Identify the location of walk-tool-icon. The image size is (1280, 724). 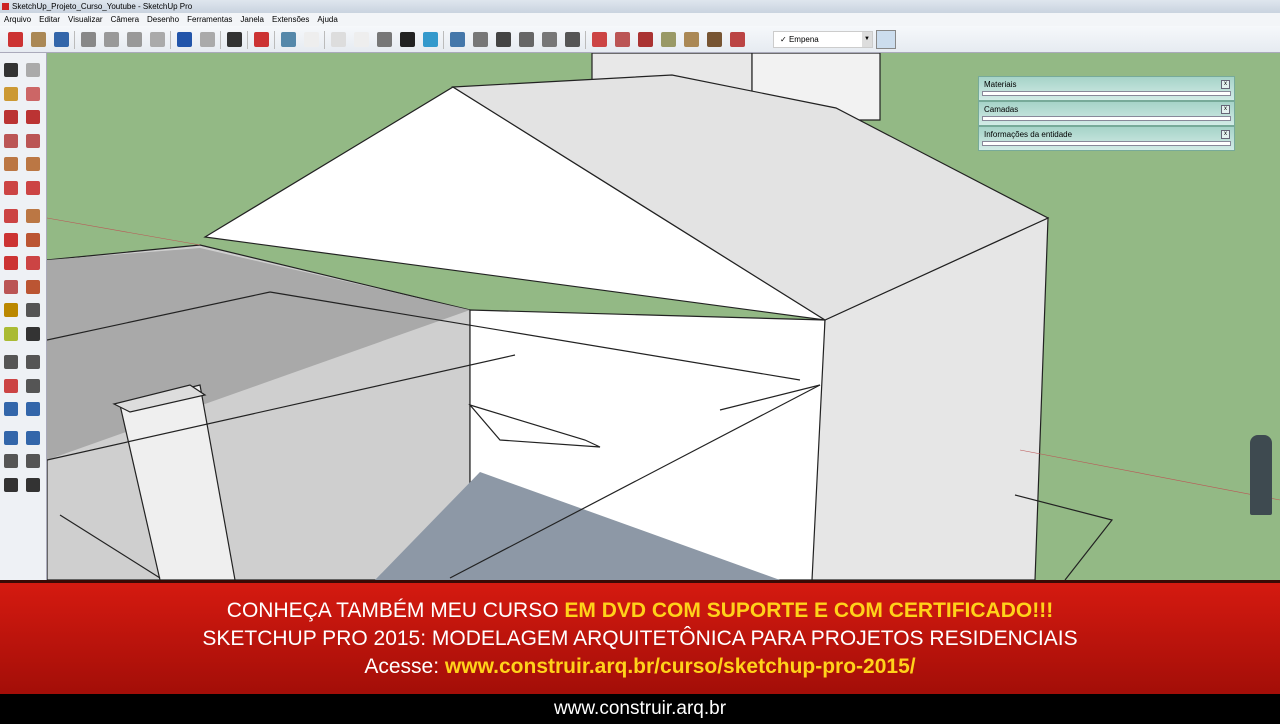
(11, 484).